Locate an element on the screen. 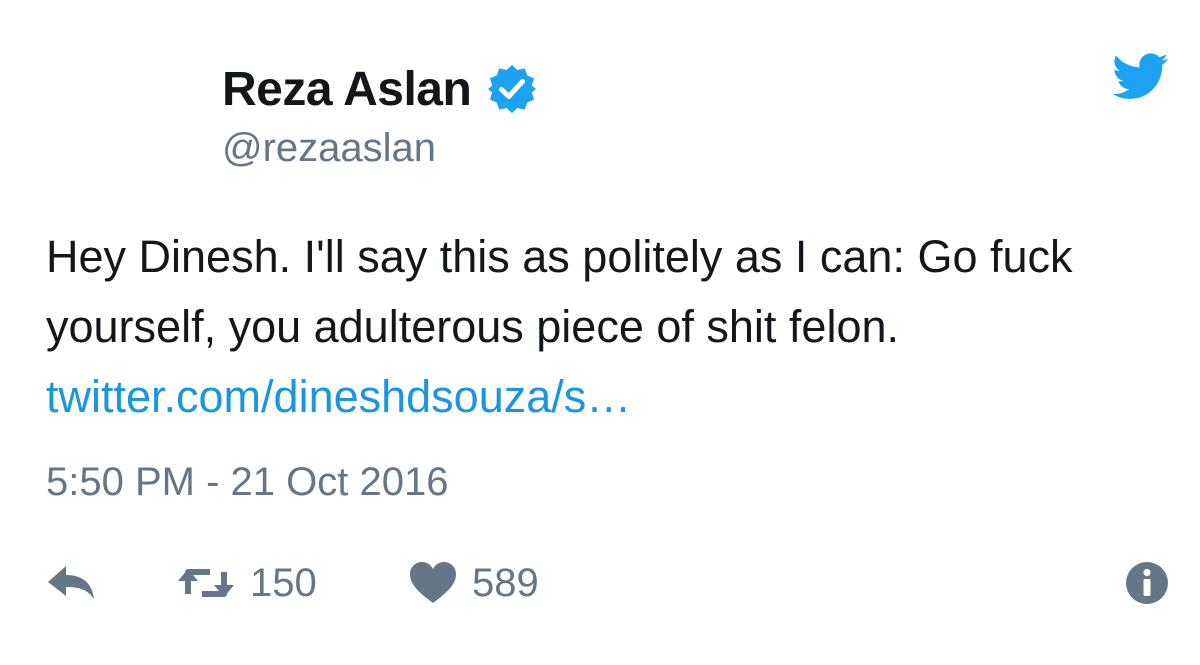  info-button is located at coordinates (1147, 583).